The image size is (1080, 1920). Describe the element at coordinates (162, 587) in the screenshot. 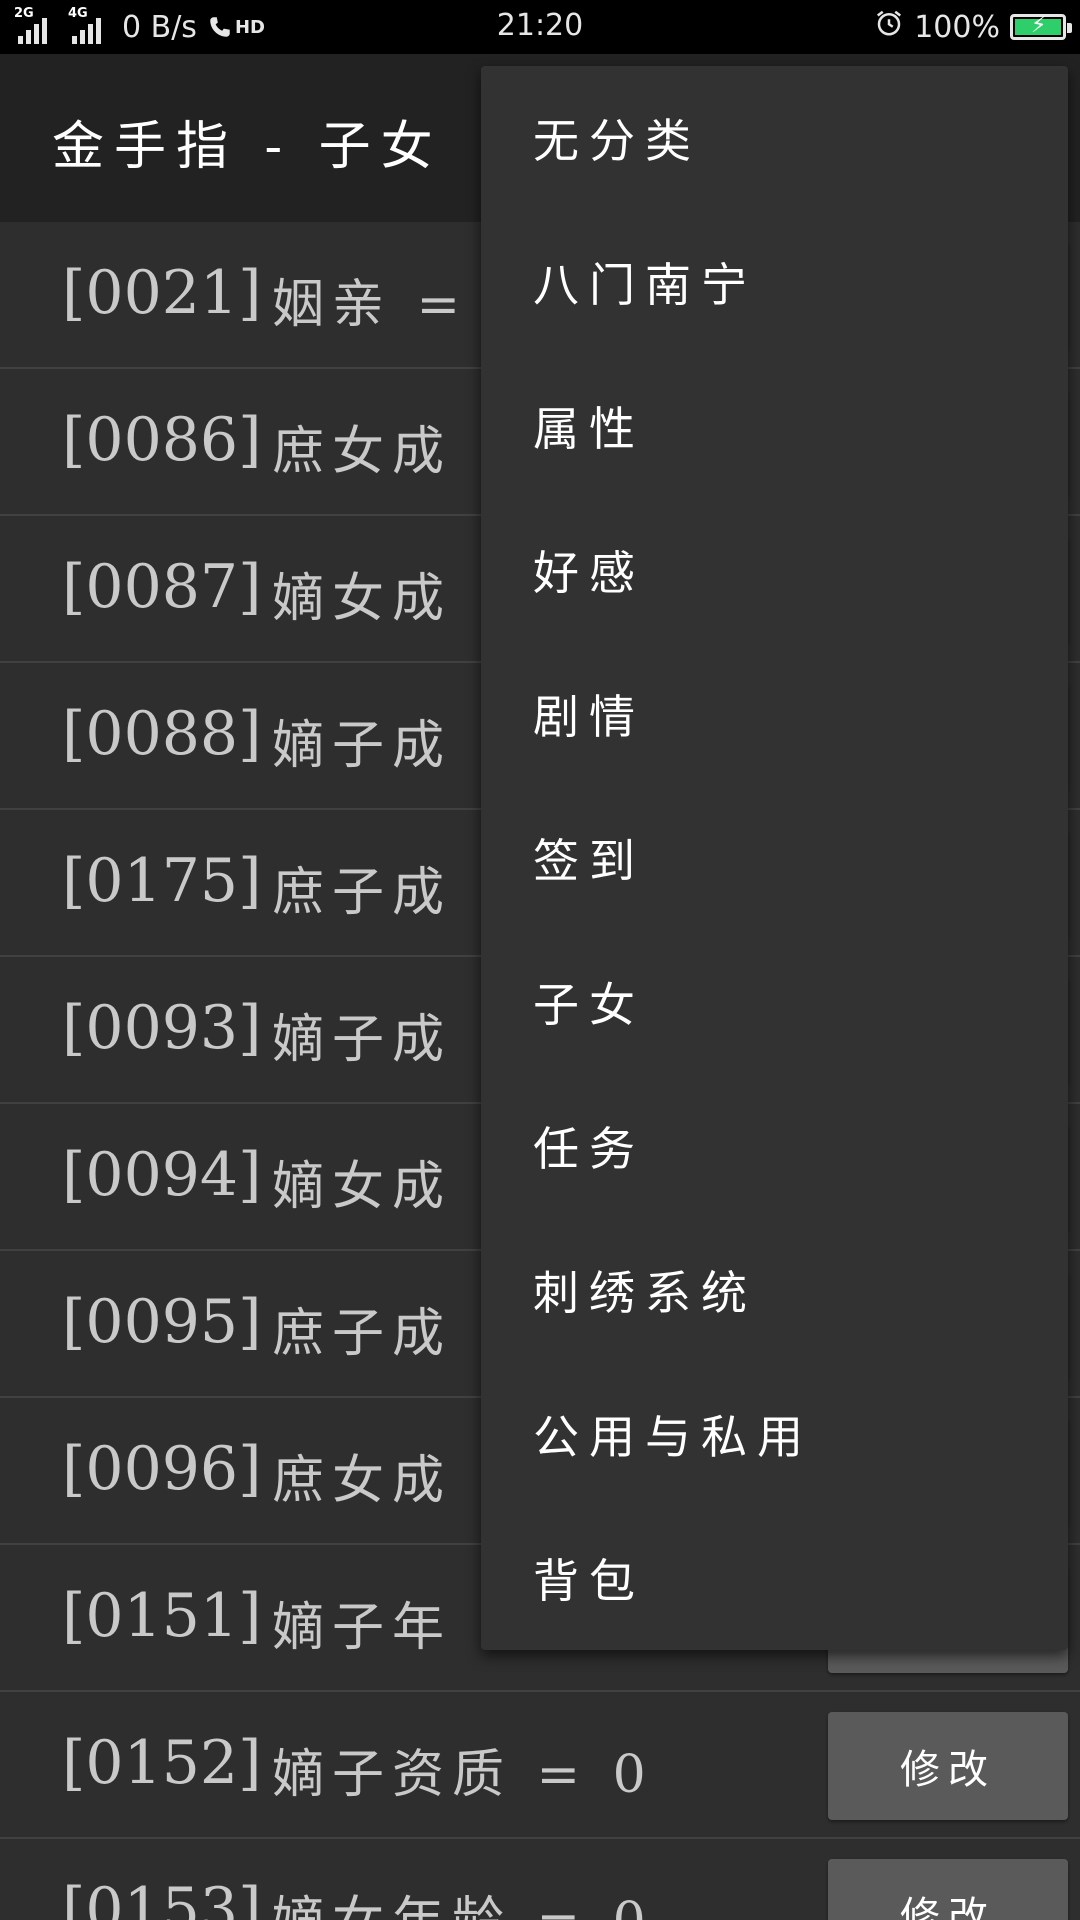

I see `item-id: [0087]` at that location.